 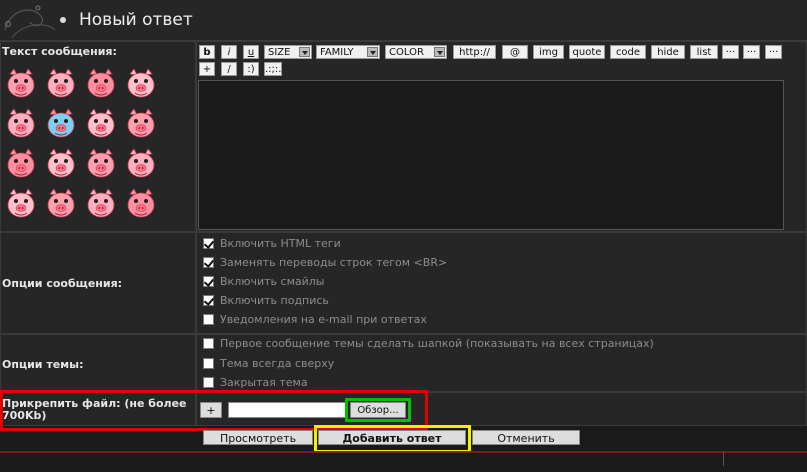 I want to click on footer-divider, so click(x=403, y=452).